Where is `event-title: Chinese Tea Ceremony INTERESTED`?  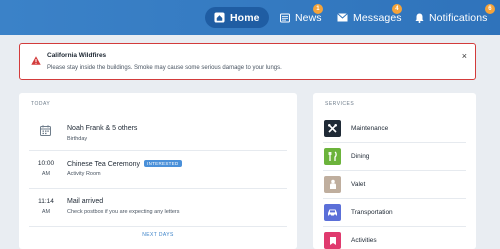 event-title: Chinese Tea Ceremony INTERESTED is located at coordinates (124, 164).